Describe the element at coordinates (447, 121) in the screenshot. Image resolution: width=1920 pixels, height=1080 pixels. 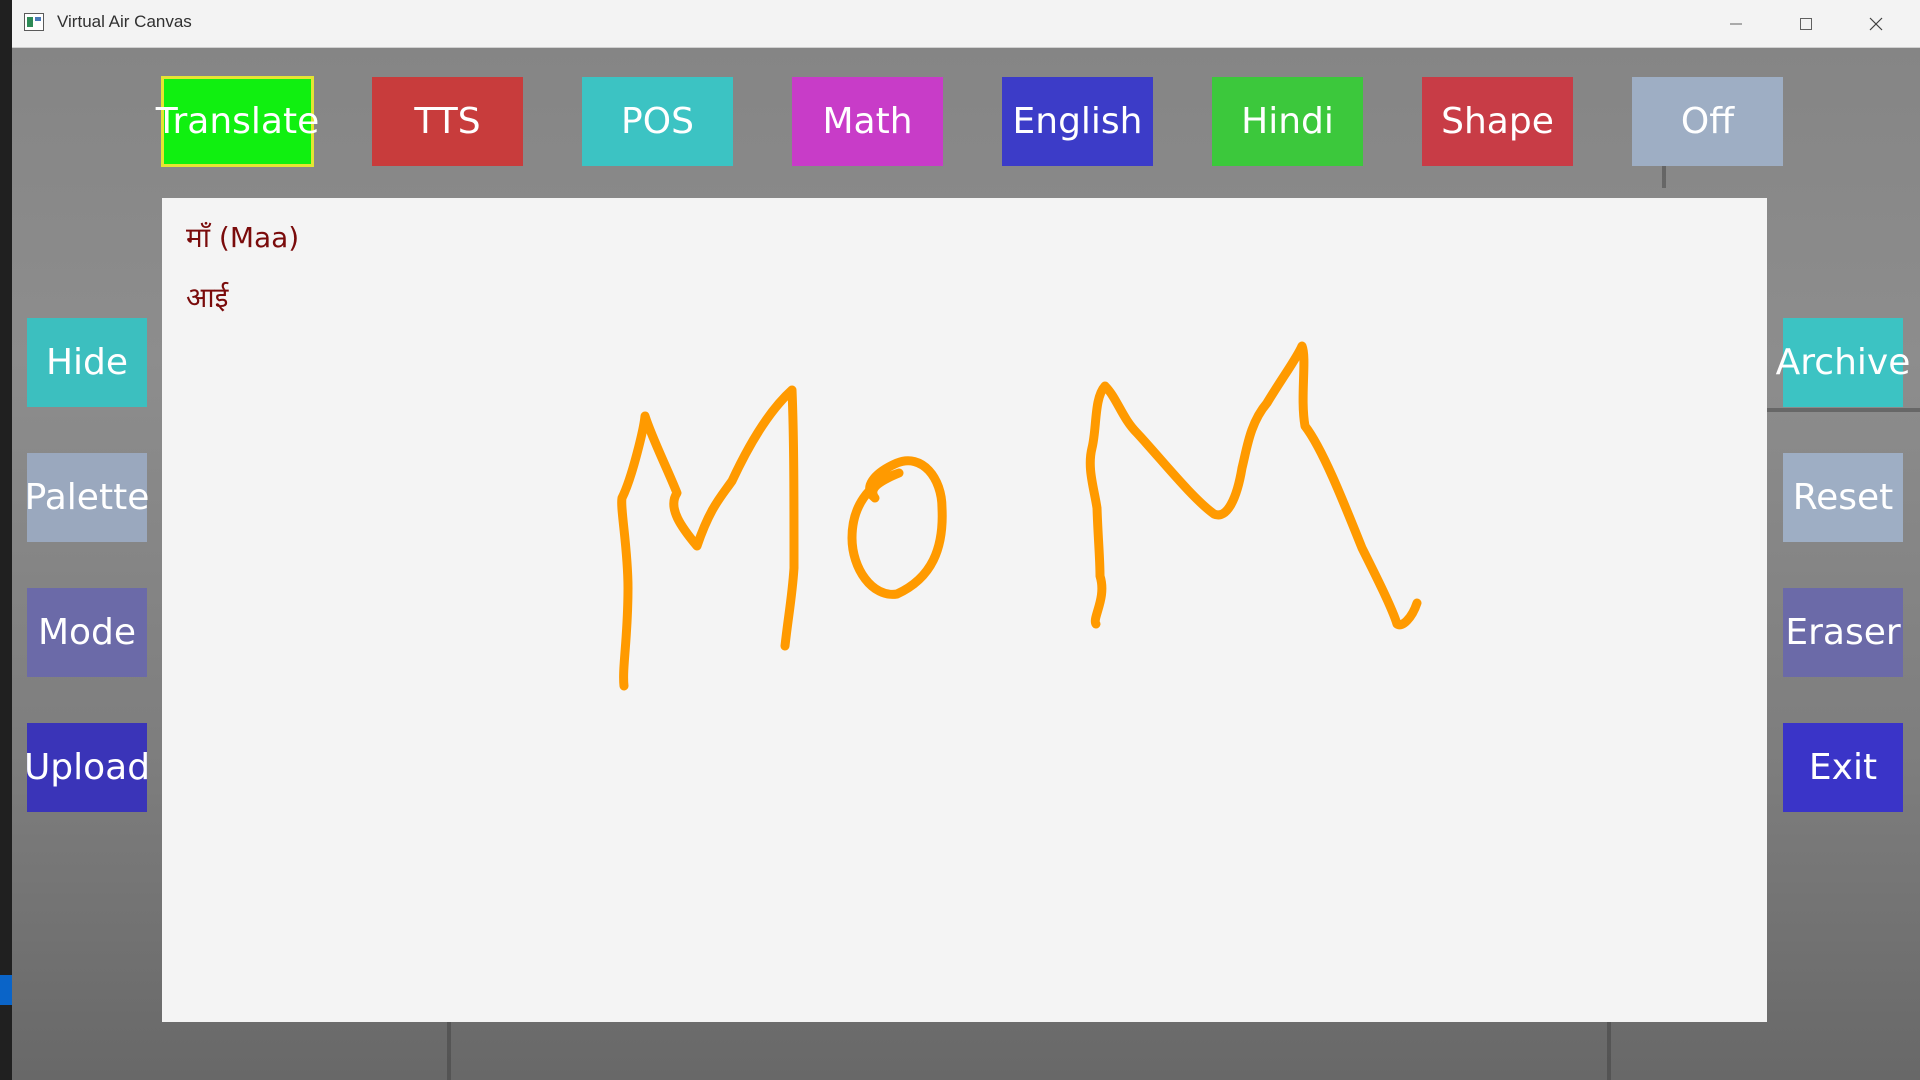
I see `tts-button: TTS` at that location.